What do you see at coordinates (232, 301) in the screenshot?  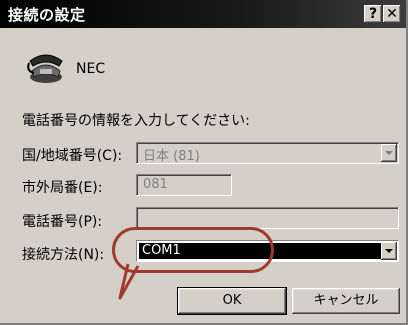 I see `ok-button: OK` at bounding box center [232, 301].